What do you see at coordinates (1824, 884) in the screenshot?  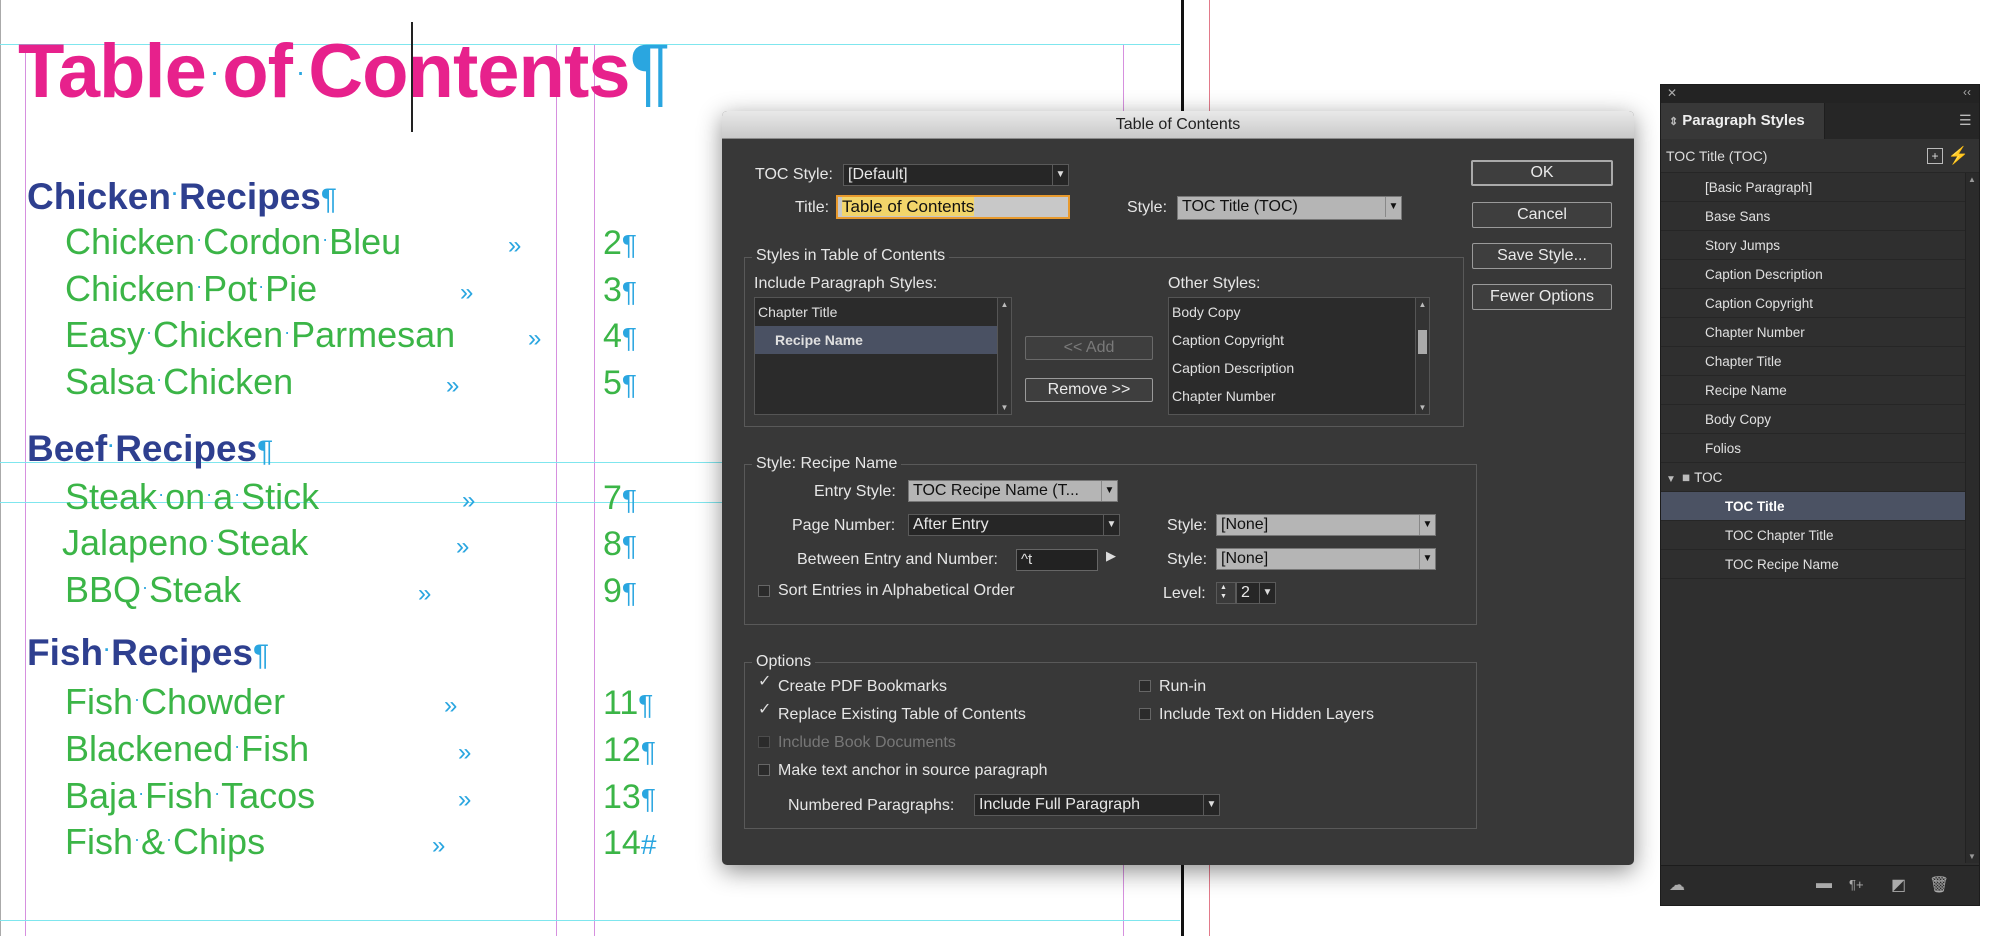 I see `new-group-icon: ▬` at bounding box center [1824, 884].